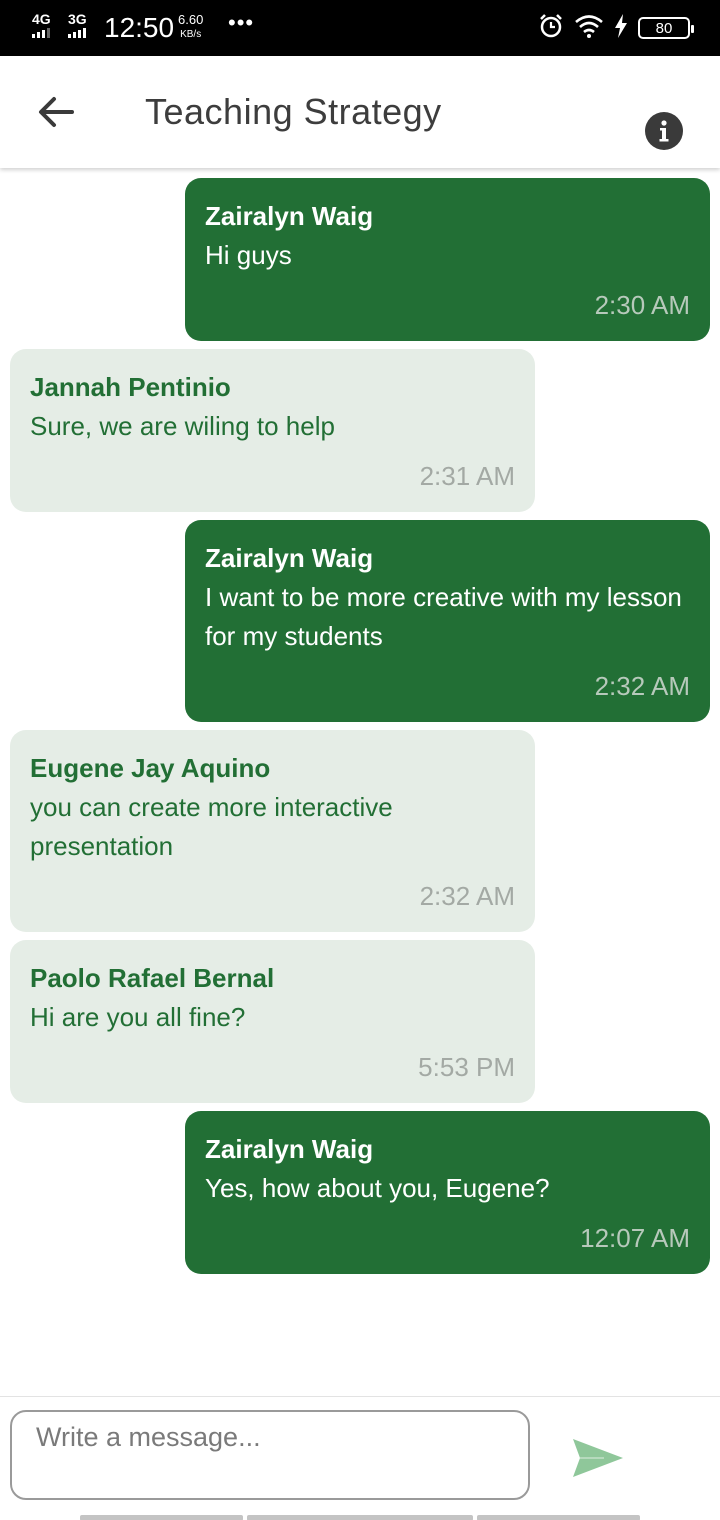 The width and height of the screenshot is (720, 1520). Describe the element at coordinates (150, 768) in the screenshot. I see `message-sender: Eugene Jay Aquino` at that location.